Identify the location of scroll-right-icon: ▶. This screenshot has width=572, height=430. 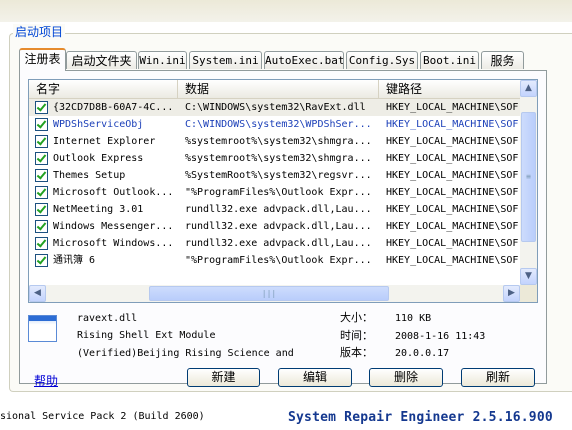
(511, 293).